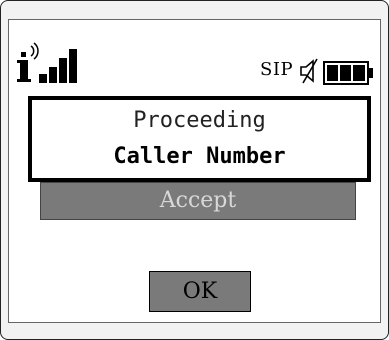  What do you see at coordinates (199, 156) in the screenshot?
I see `caller-number: Caller Number` at bounding box center [199, 156].